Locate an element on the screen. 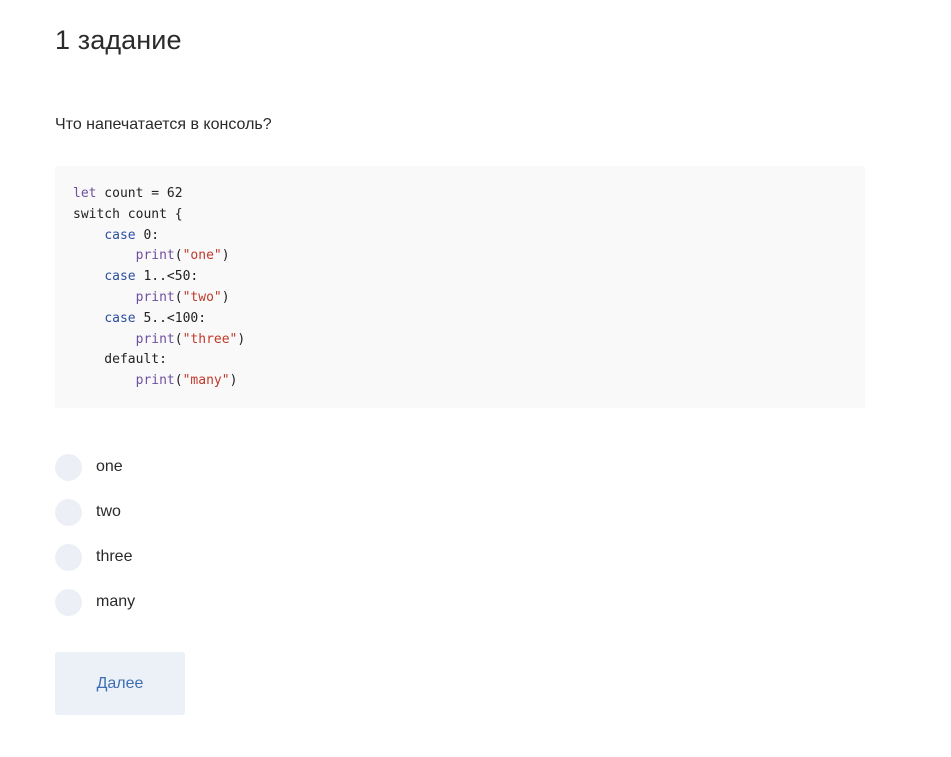 This screenshot has height=757, width=951. code-line: print("one") is located at coordinates (460, 256).